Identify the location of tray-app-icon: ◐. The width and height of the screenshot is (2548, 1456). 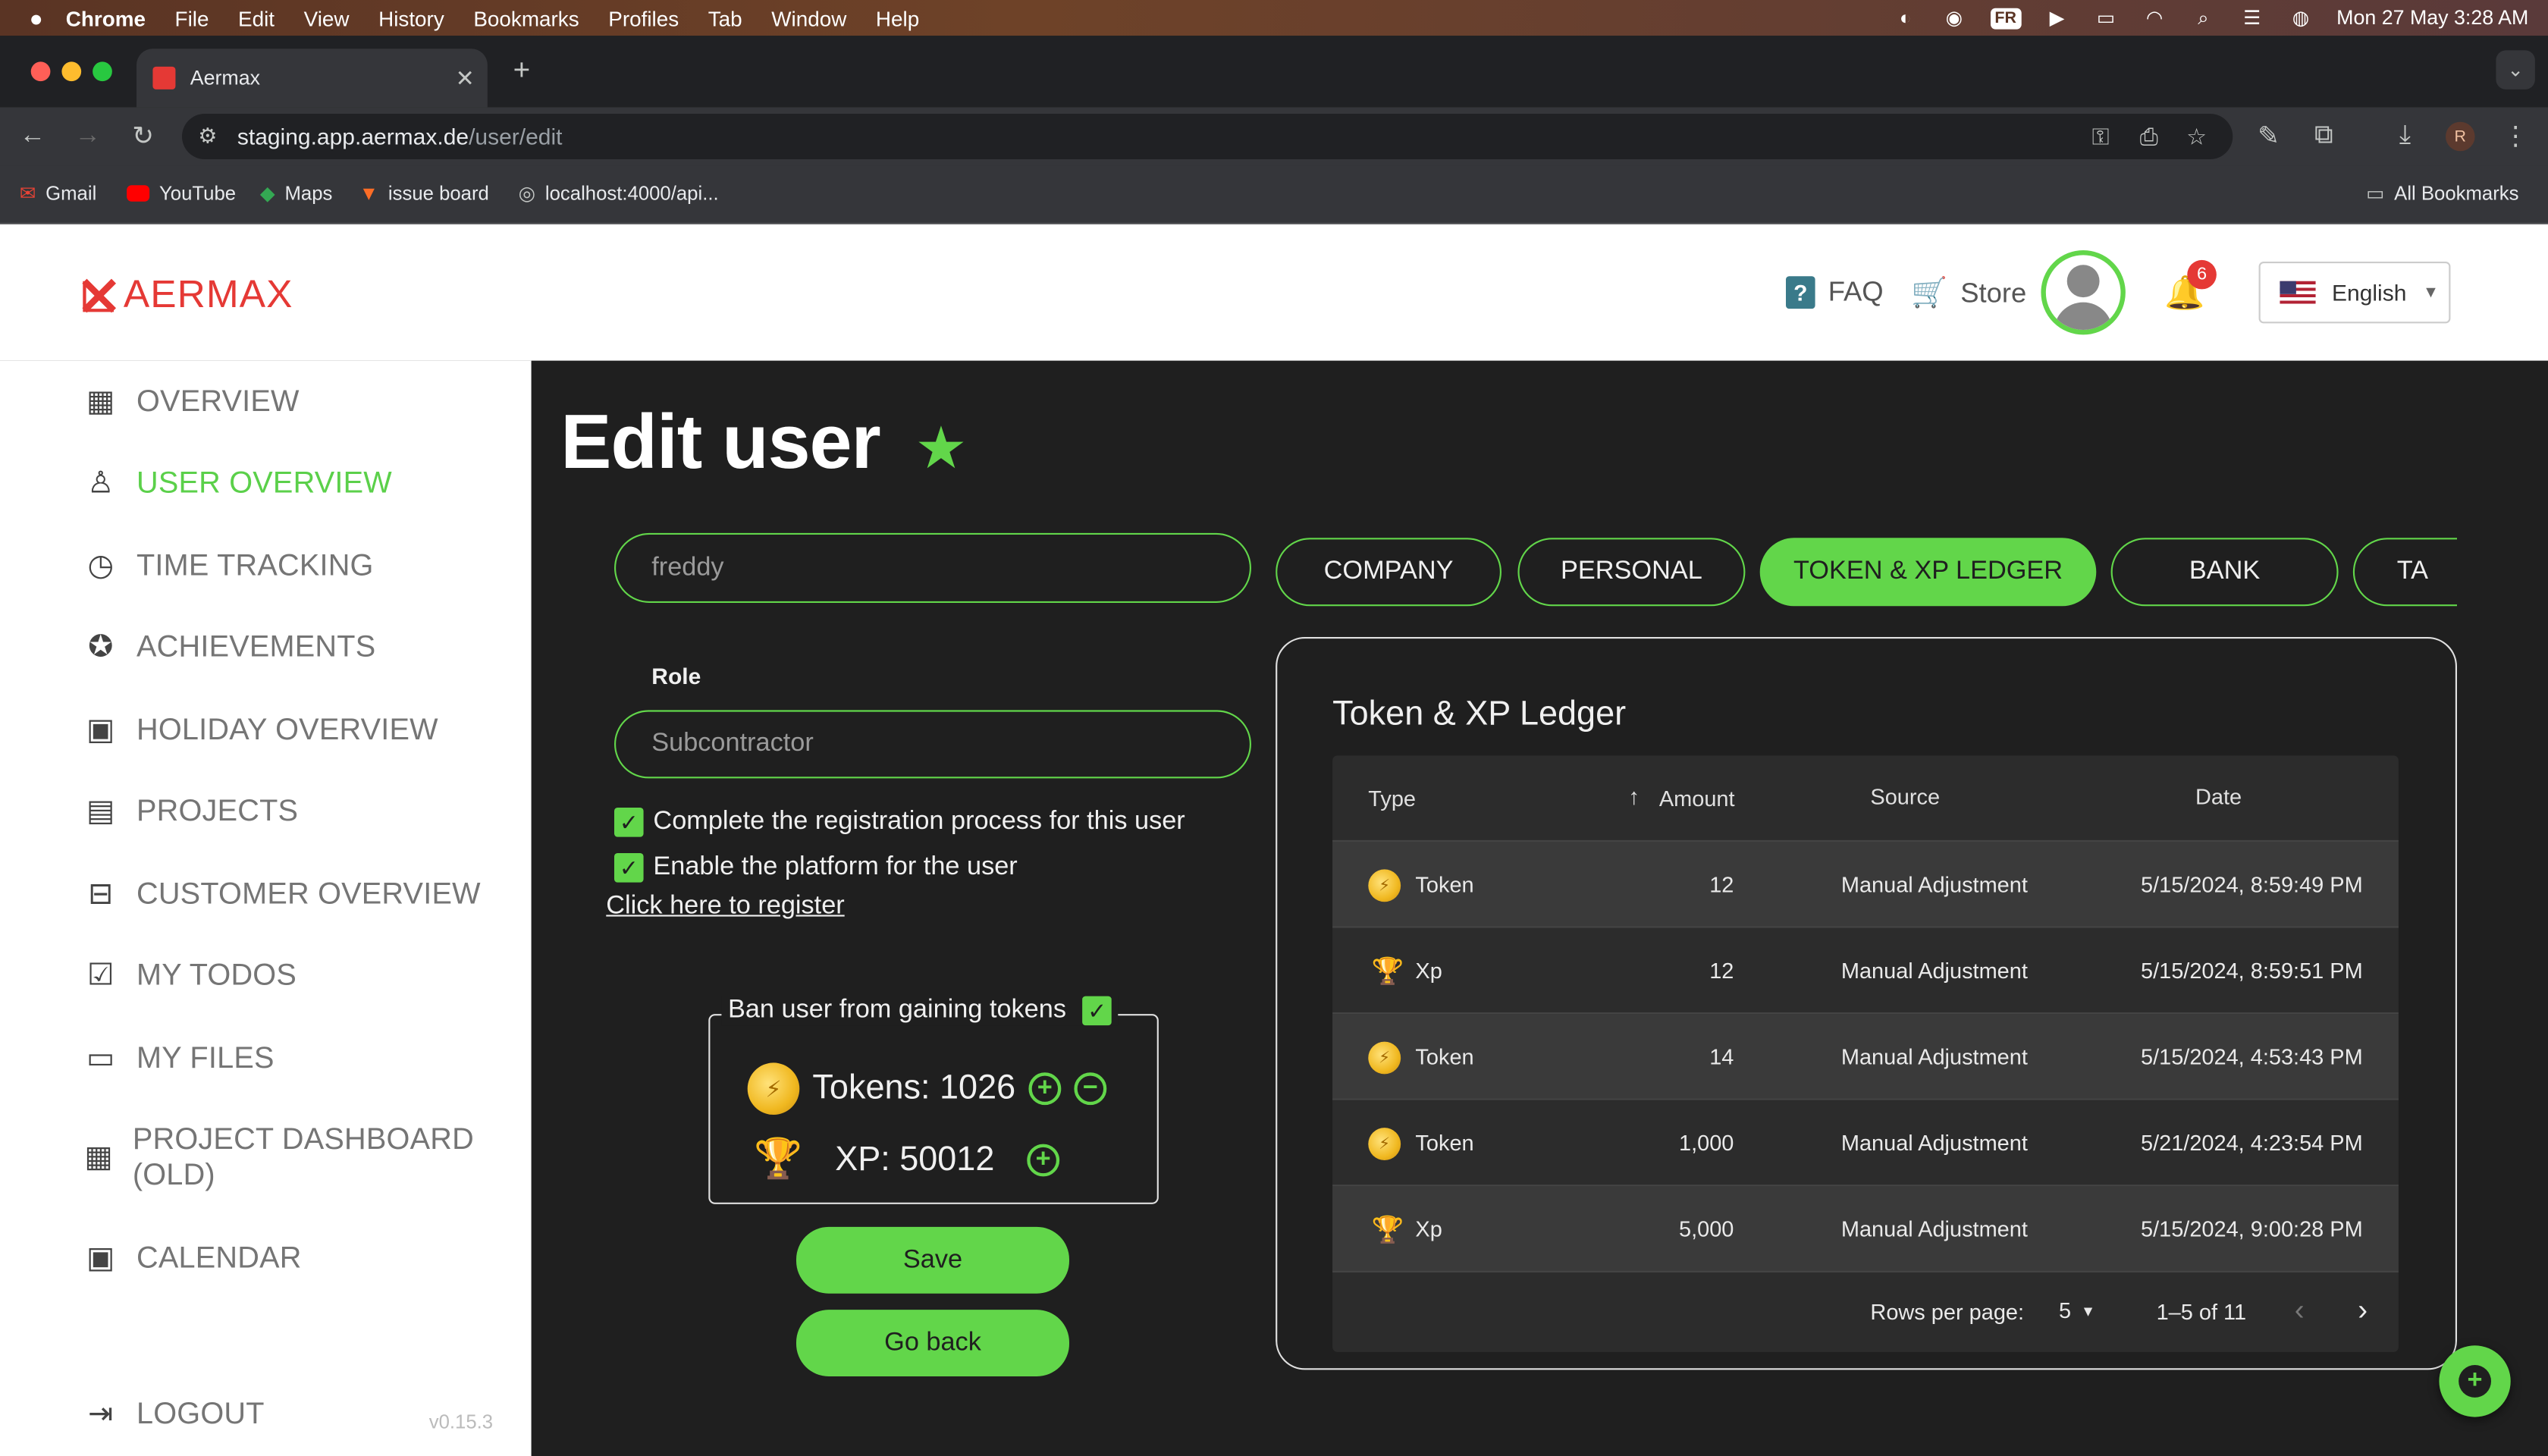
(1905, 18).